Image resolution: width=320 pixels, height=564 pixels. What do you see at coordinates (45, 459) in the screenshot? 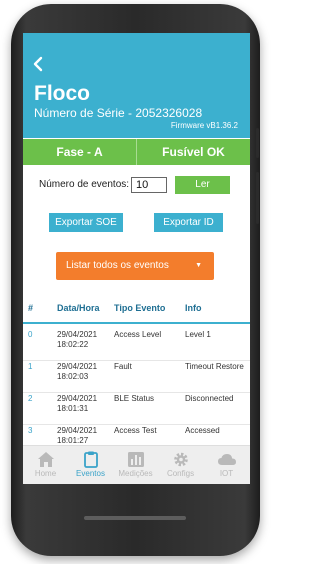
I see `home-icon` at bounding box center [45, 459].